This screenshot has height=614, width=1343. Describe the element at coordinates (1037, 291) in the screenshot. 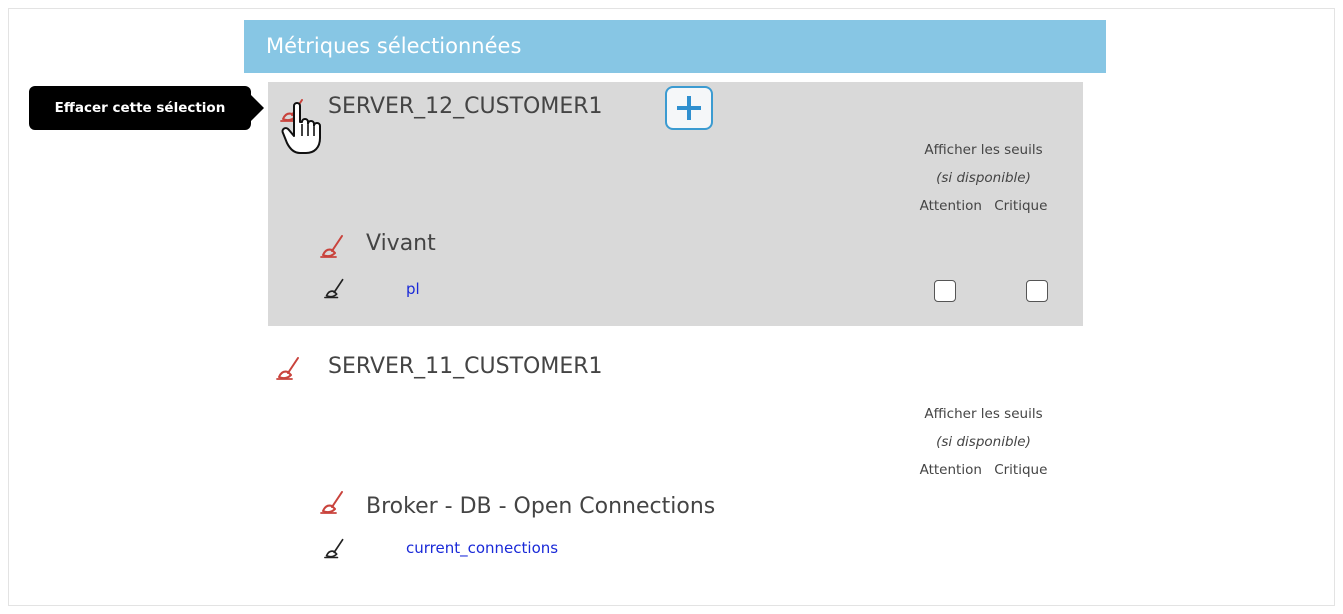

I see `critical-threshold-checkbox` at that location.